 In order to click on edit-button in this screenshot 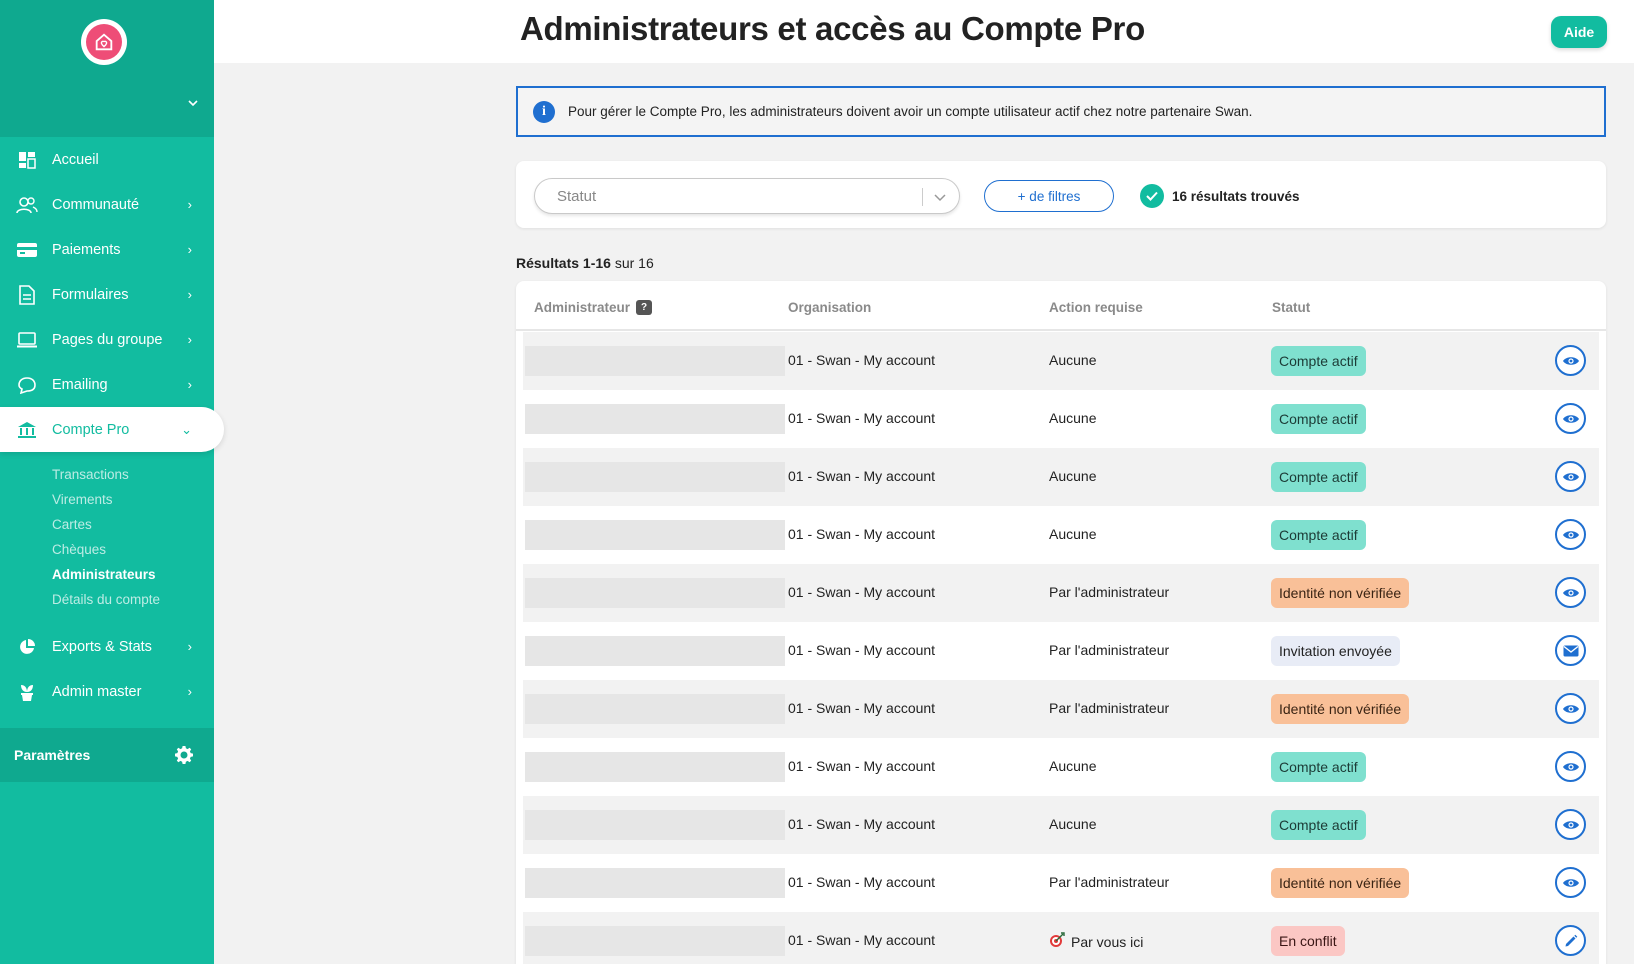, I will do `click(1570, 940)`.